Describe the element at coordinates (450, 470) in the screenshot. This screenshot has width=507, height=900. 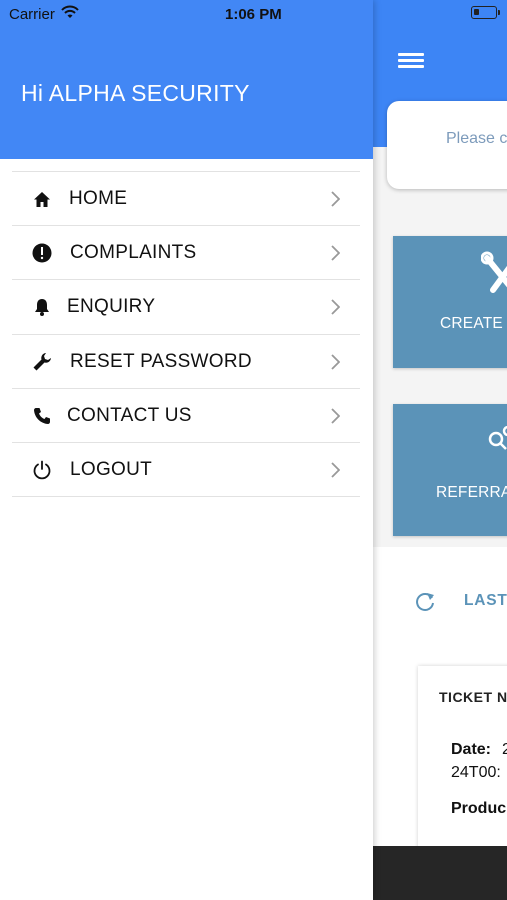
I see `referral-tile: REFERRA` at that location.